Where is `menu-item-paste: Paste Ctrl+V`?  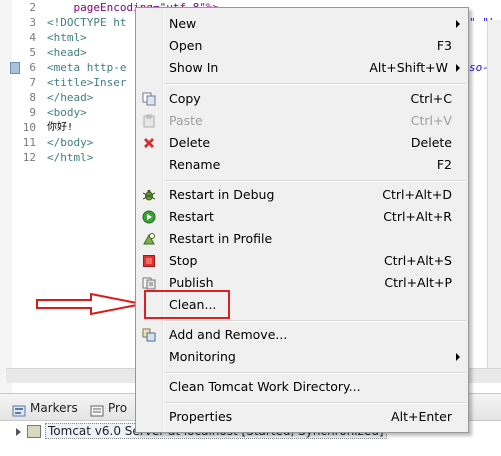 menu-item-paste: Paste Ctrl+V is located at coordinates (302, 121).